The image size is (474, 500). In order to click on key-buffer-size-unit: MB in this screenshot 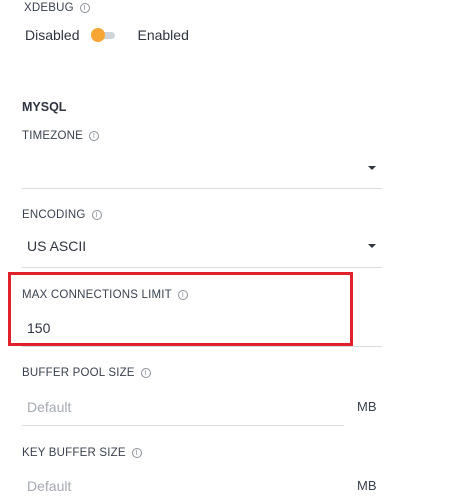, I will do `click(367, 485)`.